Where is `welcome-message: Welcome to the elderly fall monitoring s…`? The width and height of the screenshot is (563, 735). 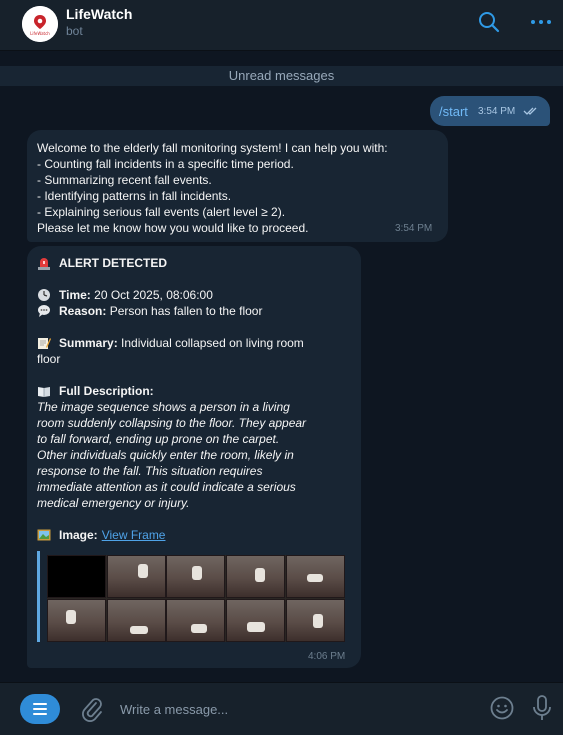
welcome-message: Welcome to the elderly fall monitoring s… is located at coordinates (237, 186).